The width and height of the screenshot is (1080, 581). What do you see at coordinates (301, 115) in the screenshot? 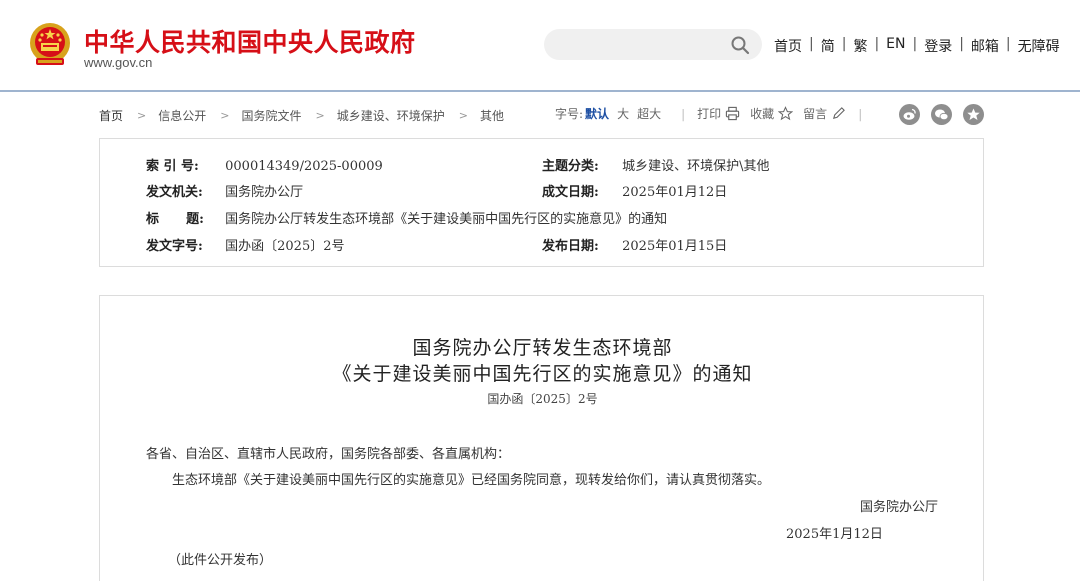
I see `breadcrumb: 首页 > 信息公开 > 国务院文件 > 城乡建设、环境保护 > 其他` at bounding box center [301, 115].